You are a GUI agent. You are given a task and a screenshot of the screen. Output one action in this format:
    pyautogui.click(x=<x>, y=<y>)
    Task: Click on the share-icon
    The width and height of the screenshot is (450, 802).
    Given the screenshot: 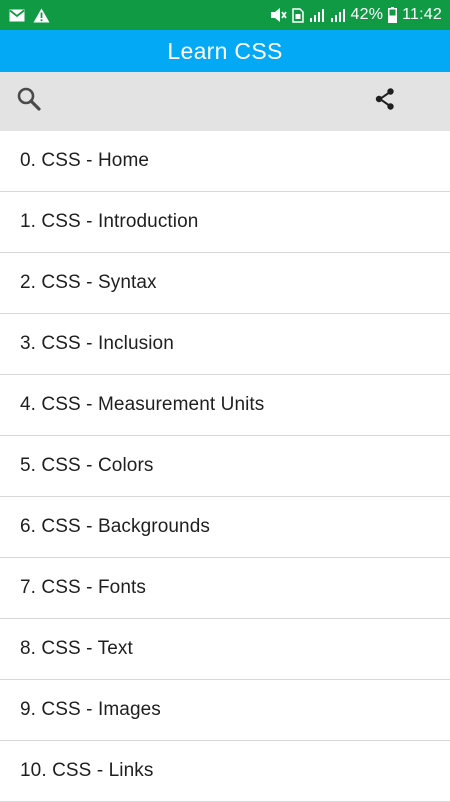 What is the action you would take?
    pyautogui.click(x=385, y=101)
    